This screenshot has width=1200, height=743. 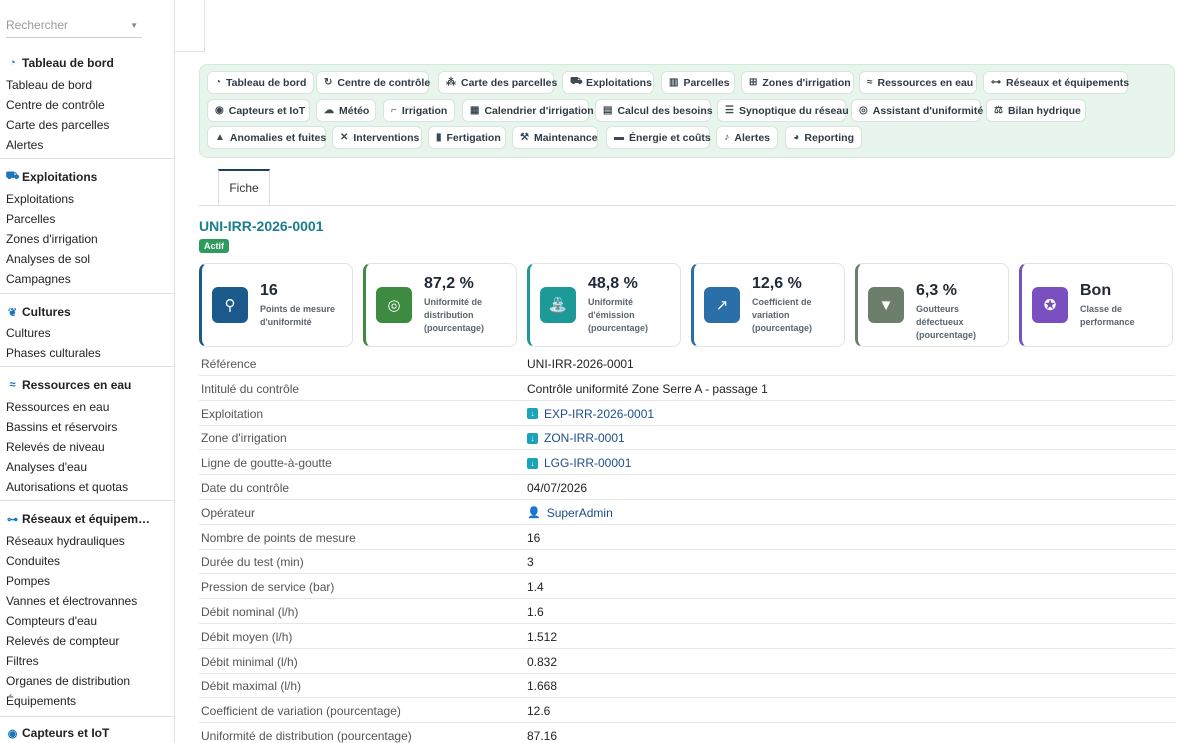 I want to click on sidebar-item: Carte des parcelles, so click(x=57, y=125).